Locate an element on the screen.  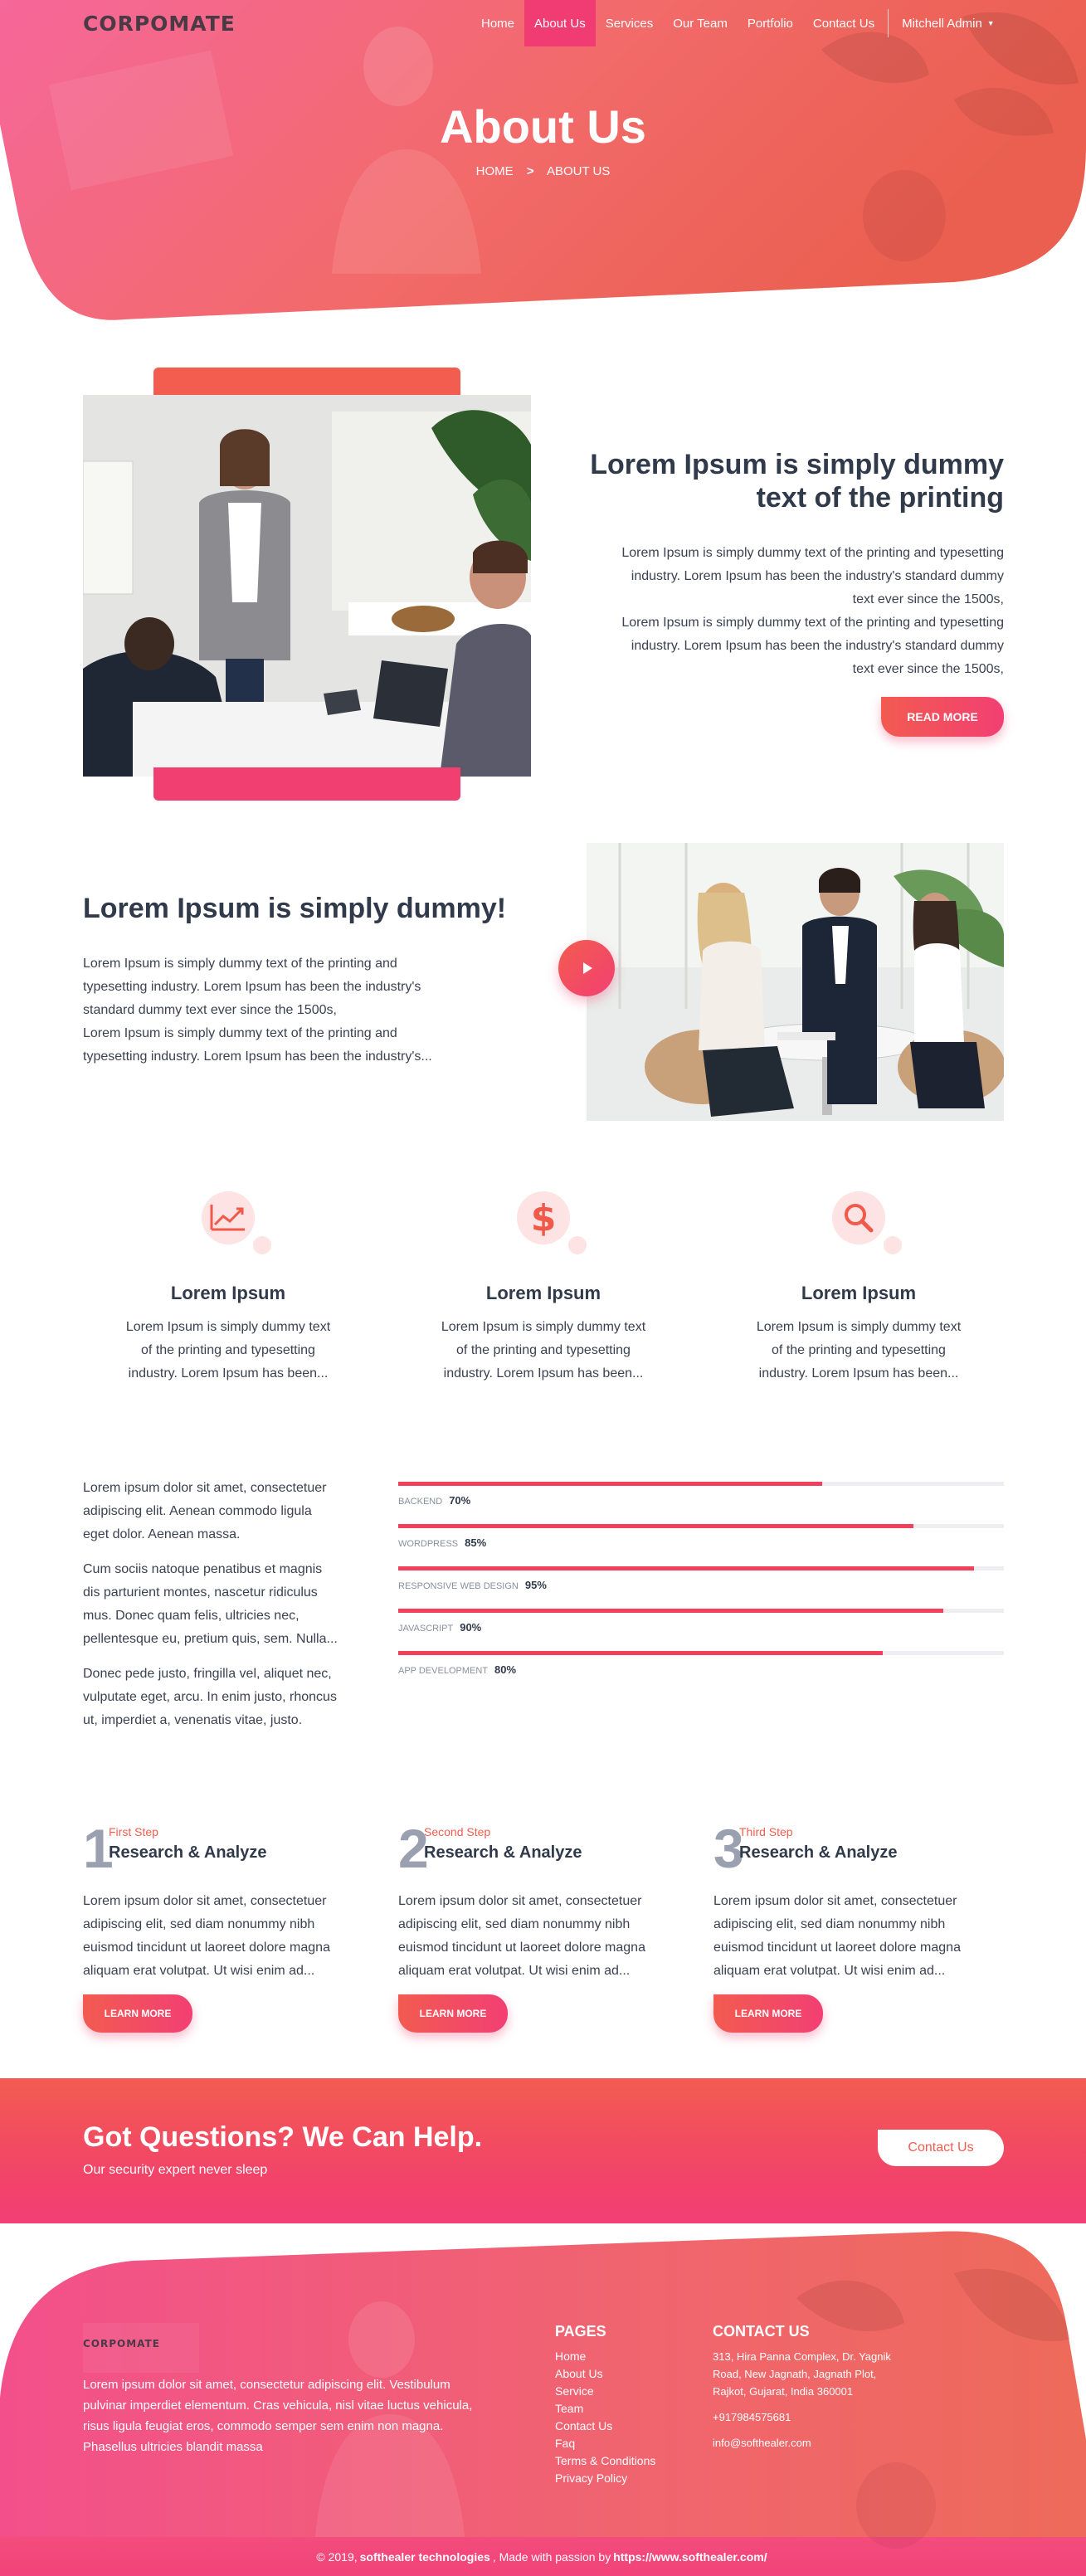
footer-link-service: Service is located at coordinates (605, 2391).